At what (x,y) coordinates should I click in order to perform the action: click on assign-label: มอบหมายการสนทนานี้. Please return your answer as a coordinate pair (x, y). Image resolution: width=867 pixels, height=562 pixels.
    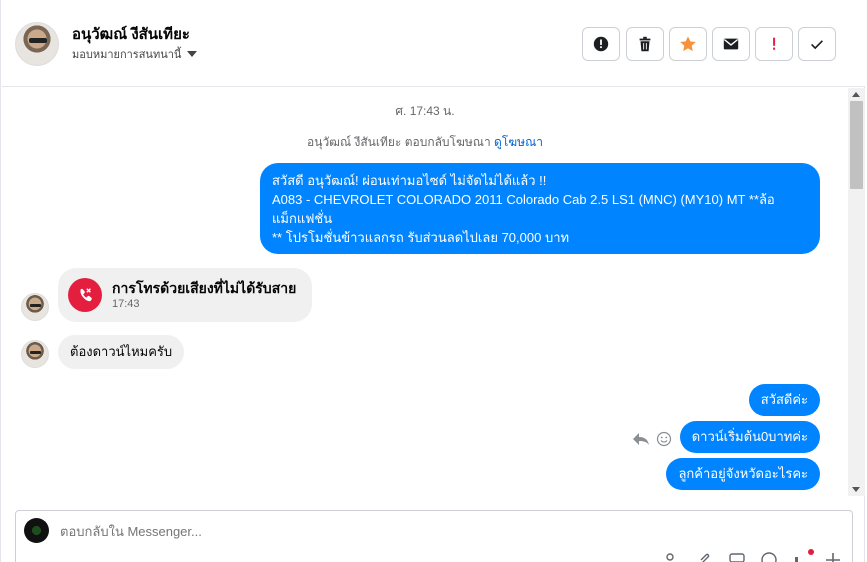
    Looking at the image, I should click on (127, 55).